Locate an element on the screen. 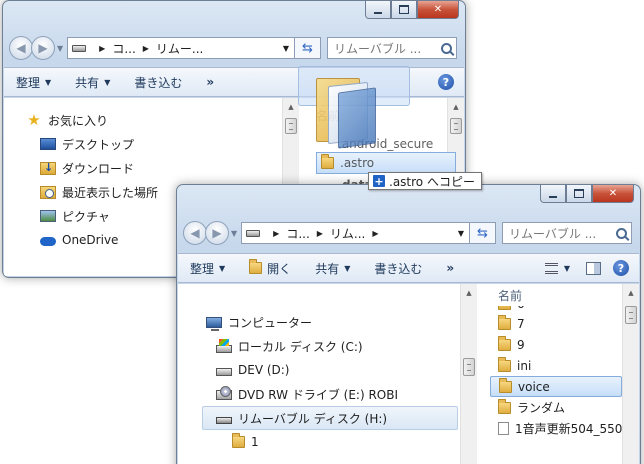 The height and width of the screenshot is (464, 644). open-button: 開く is located at coordinates (270, 268).